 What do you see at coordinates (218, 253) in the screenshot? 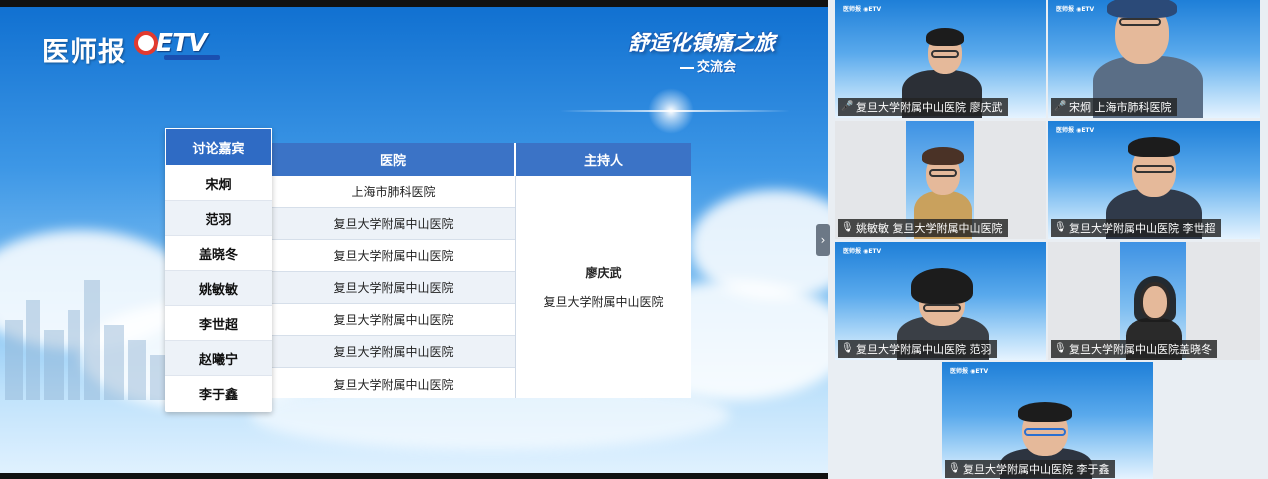
I see `guest-name: 盖晓冬` at bounding box center [218, 253].